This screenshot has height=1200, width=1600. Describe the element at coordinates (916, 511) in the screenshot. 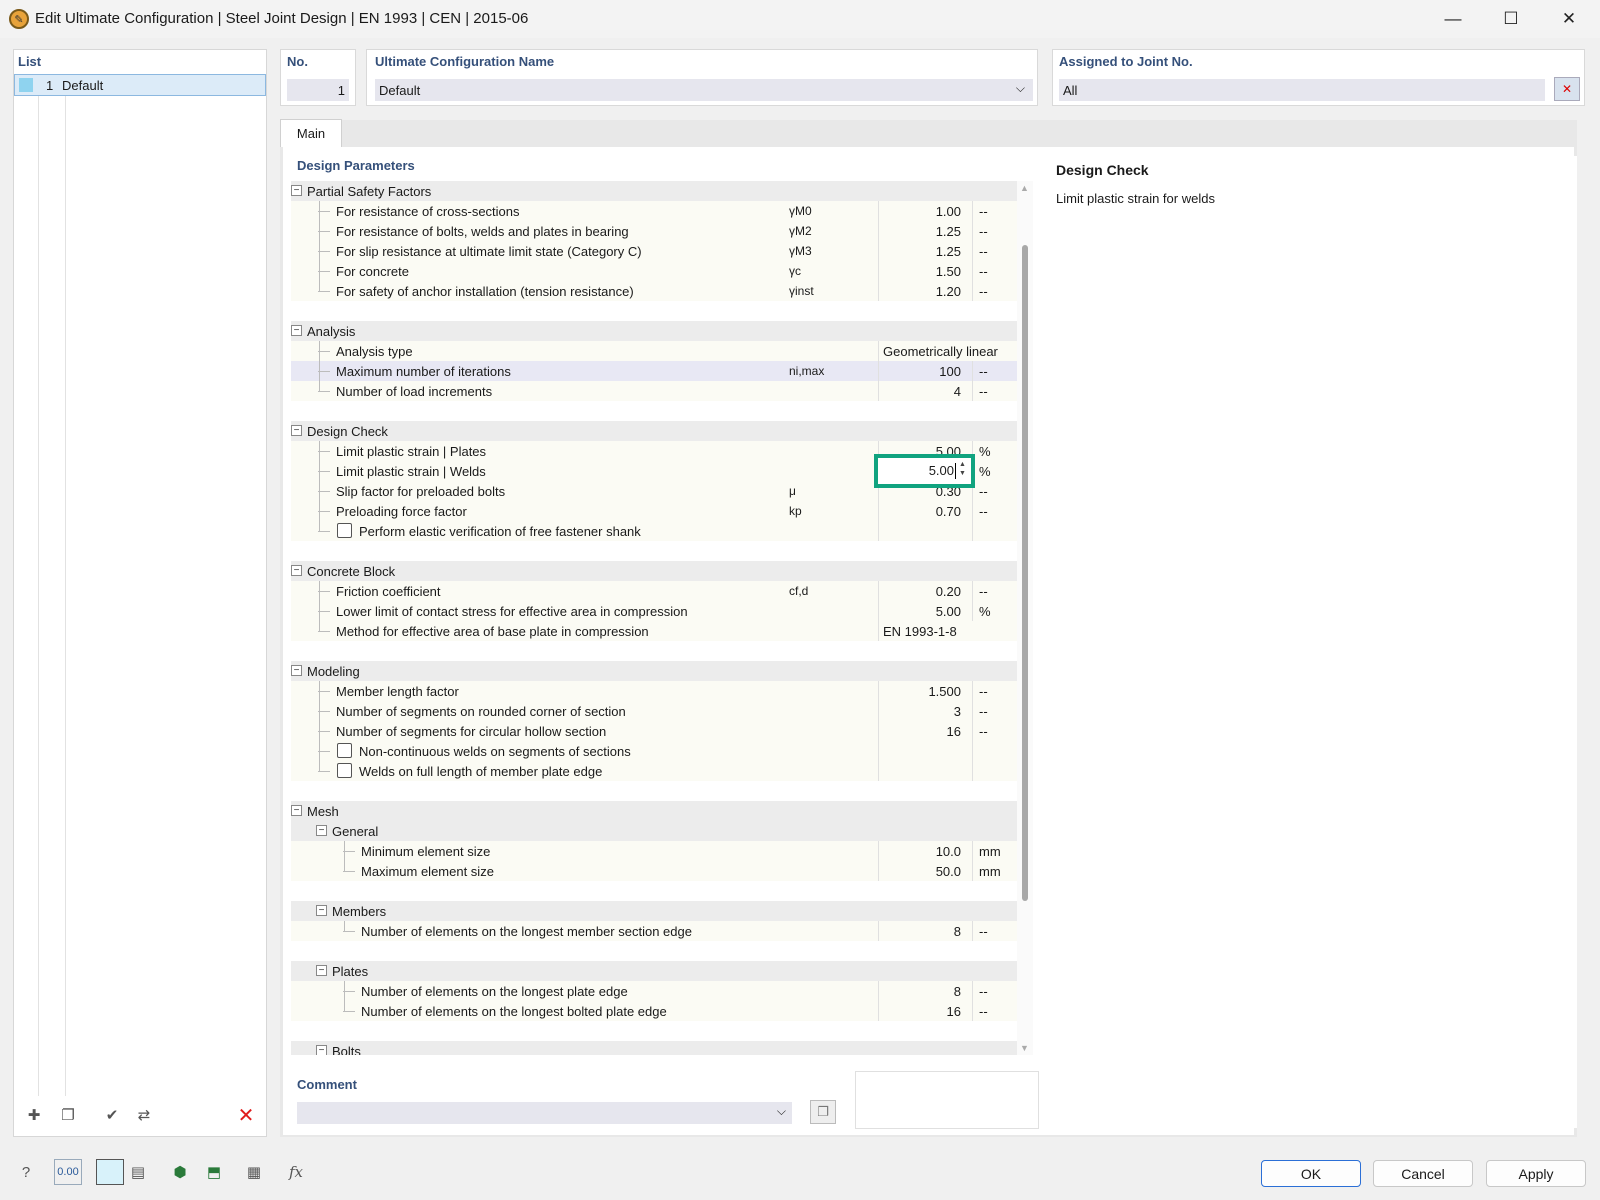

I see `parameter-value: 0.70` at that location.